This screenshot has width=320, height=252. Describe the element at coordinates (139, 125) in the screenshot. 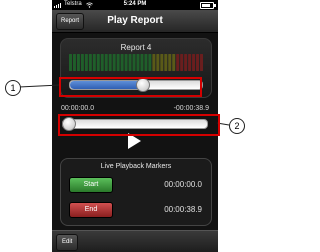

I see `playback-slider-highlight` at that location.